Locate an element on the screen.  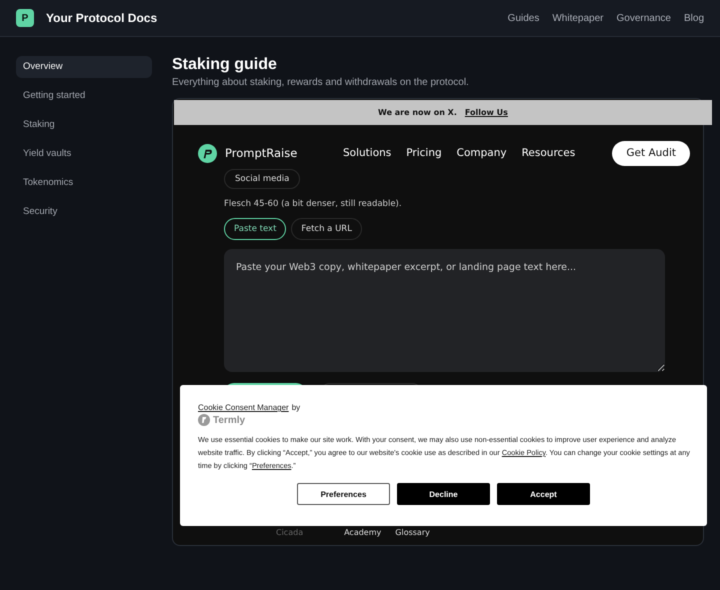
page-subtitle: Everything about staking, rewards and withdrawals on the protocol. is located at coordinates (321, 82).